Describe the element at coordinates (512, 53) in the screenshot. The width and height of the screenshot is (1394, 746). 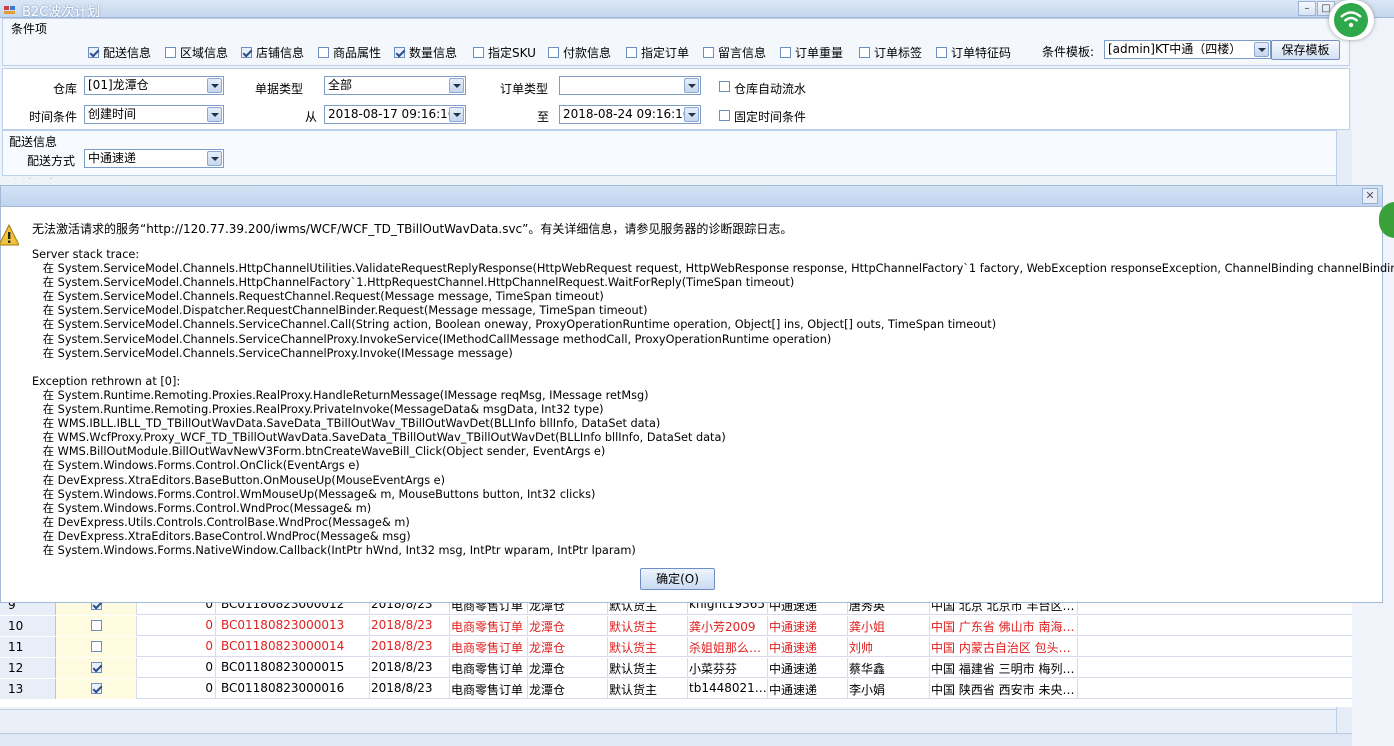
I see `checkbox-label: 指定SKU` at that location.